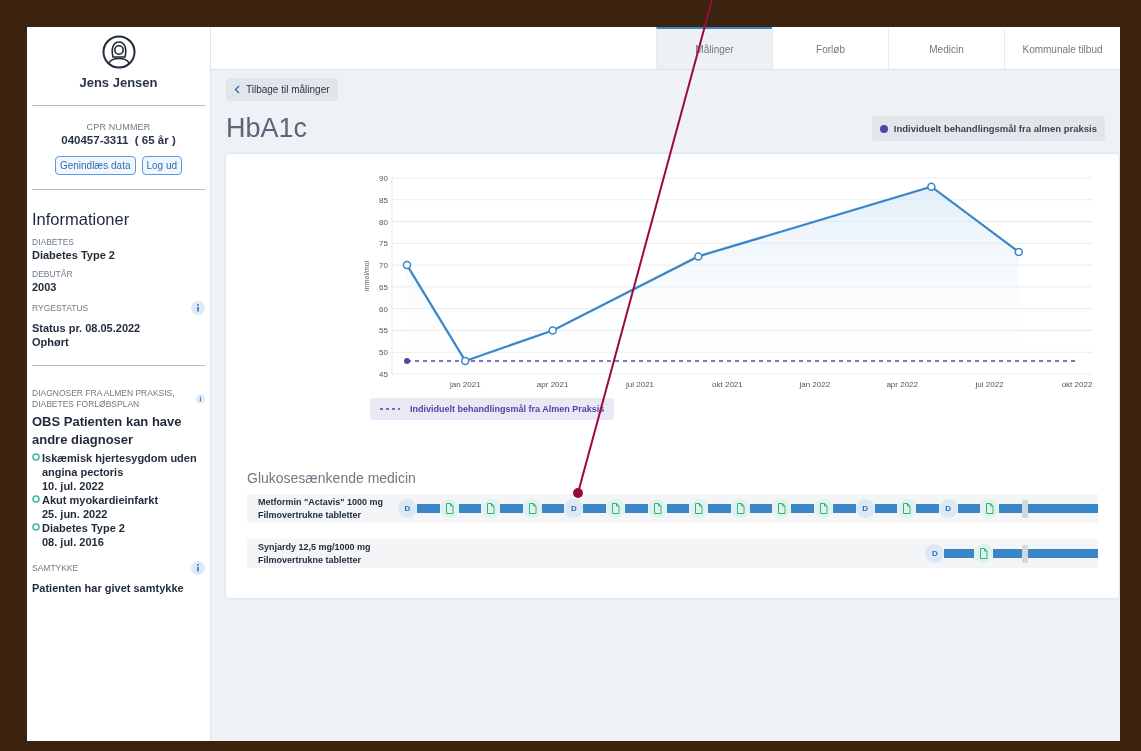 The image size is (1141, 751). What do you see at coordinates (75, 514) in the screenshot?
I see `diagnosis-date: 25. jun. 2022` at bounding box center [75, 514].